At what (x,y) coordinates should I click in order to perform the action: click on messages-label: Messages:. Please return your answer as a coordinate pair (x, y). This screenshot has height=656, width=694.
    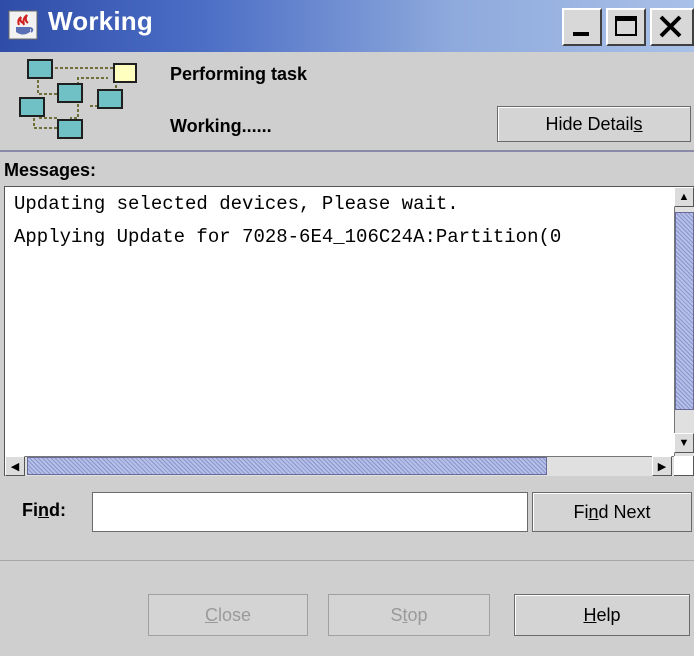
    Looking at the image, I should click on (50, 170).